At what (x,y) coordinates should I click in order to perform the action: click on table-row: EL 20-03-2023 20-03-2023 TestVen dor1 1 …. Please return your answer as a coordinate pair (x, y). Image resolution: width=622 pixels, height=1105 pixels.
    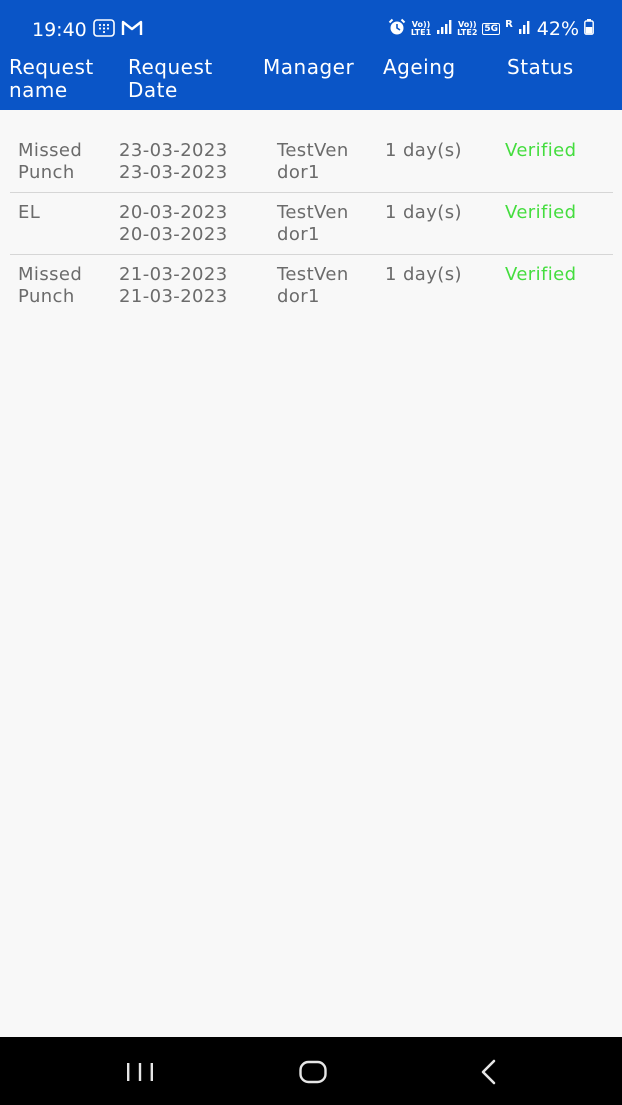
    Looking at the image, I should click on (311, 224).